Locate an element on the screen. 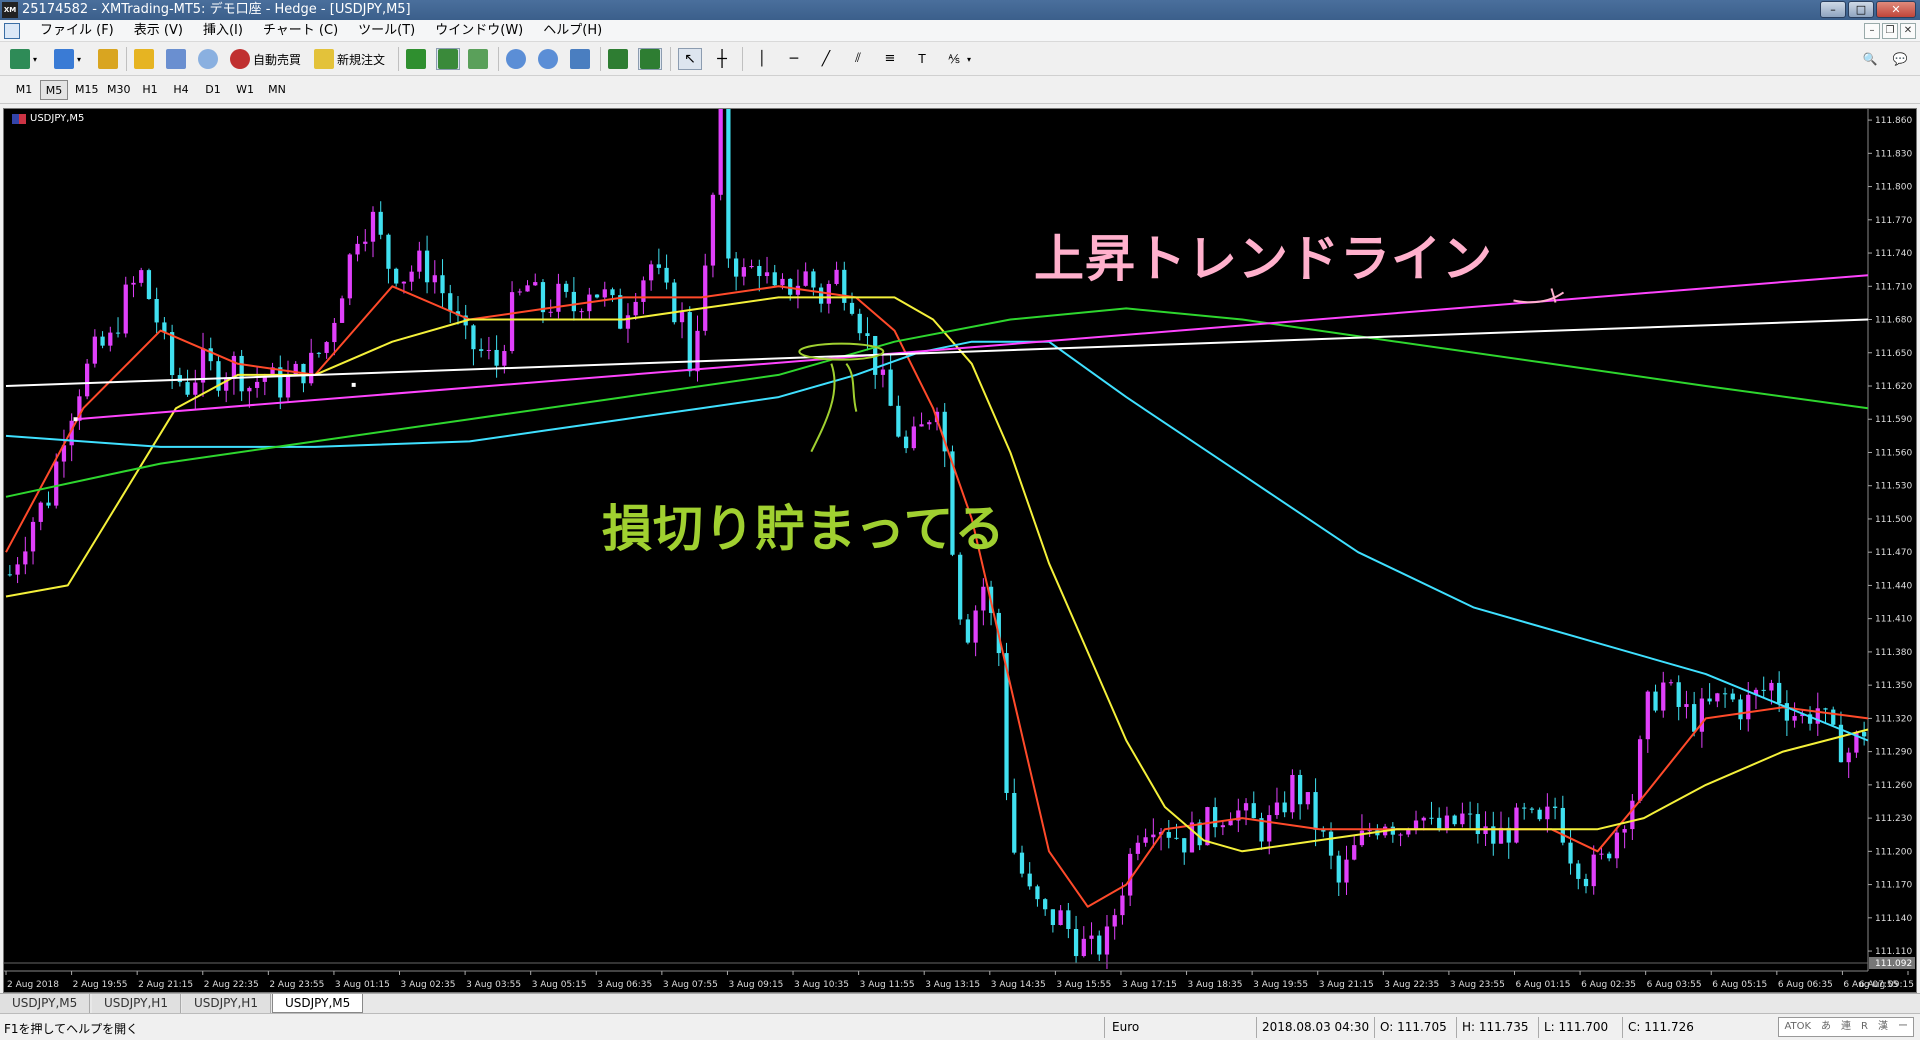 The height and width of the screenshot is (1040, 1920). bar-chart-button is located at coordinates (416, 59).